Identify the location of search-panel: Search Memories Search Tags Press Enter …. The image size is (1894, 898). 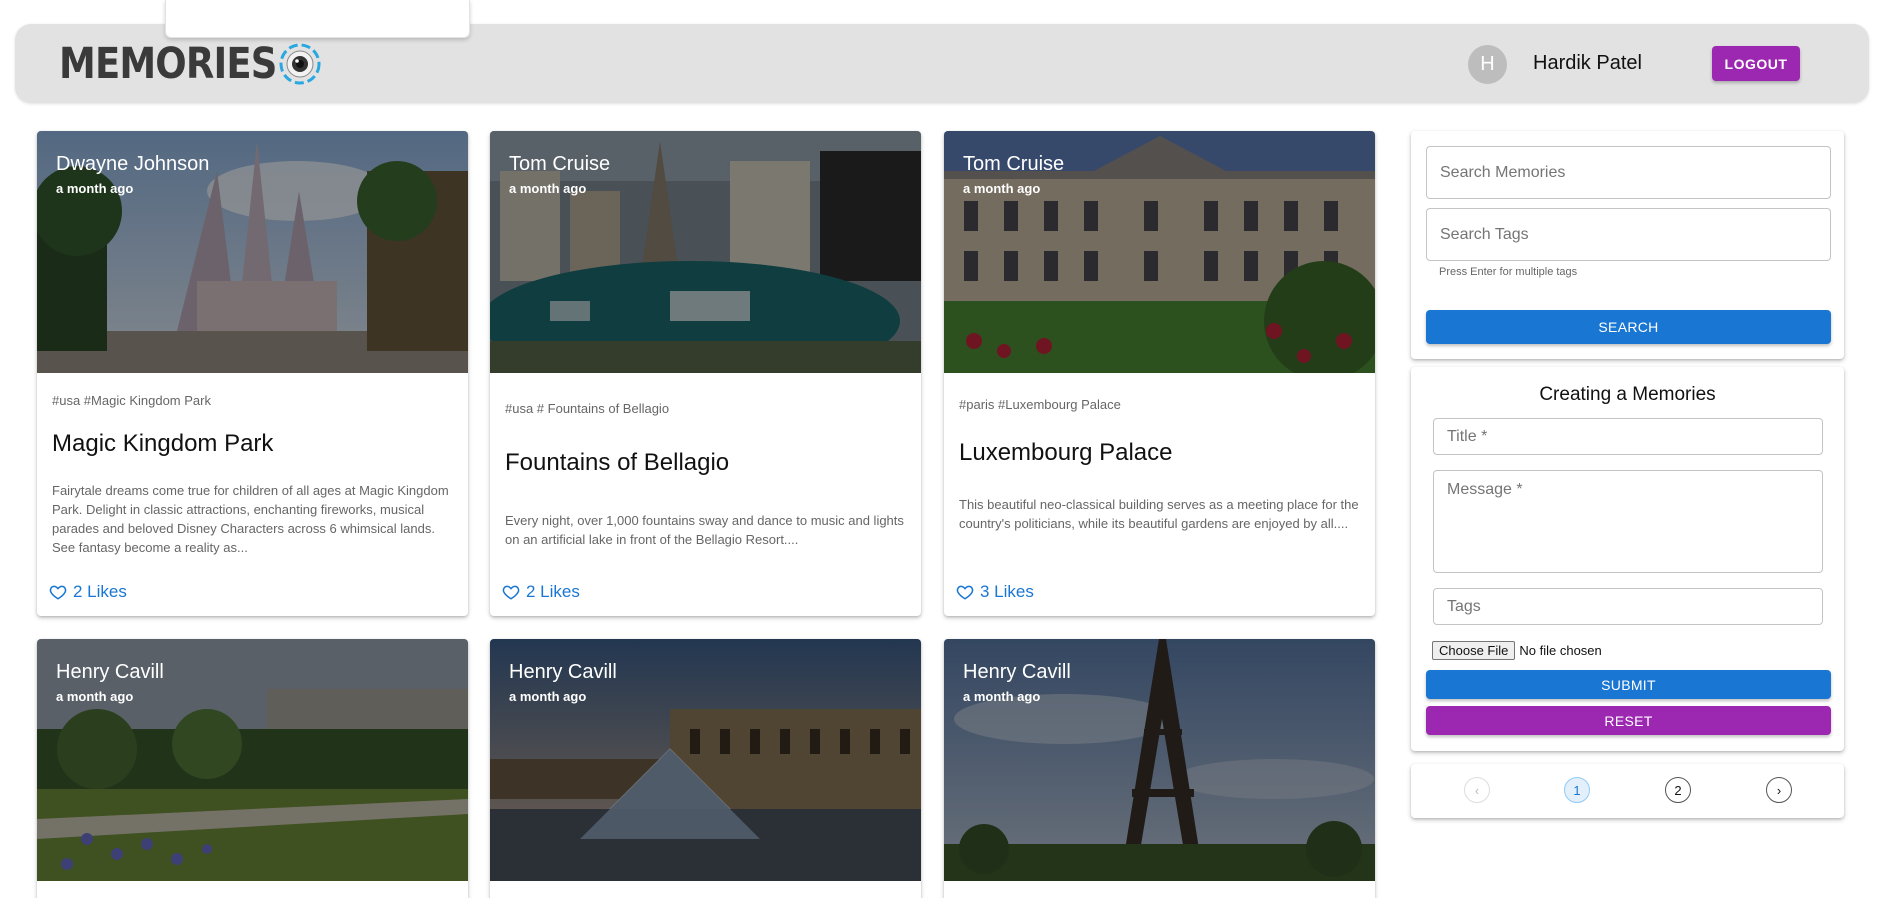
(1627, 245).